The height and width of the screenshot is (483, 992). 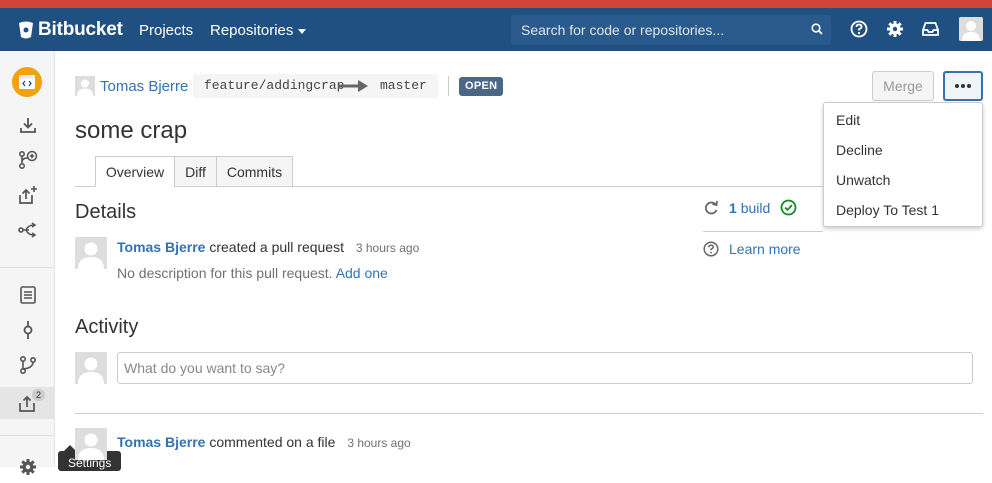 I want to click on bitbucket-logo: Bitbucket, so click(x=70, y=30).